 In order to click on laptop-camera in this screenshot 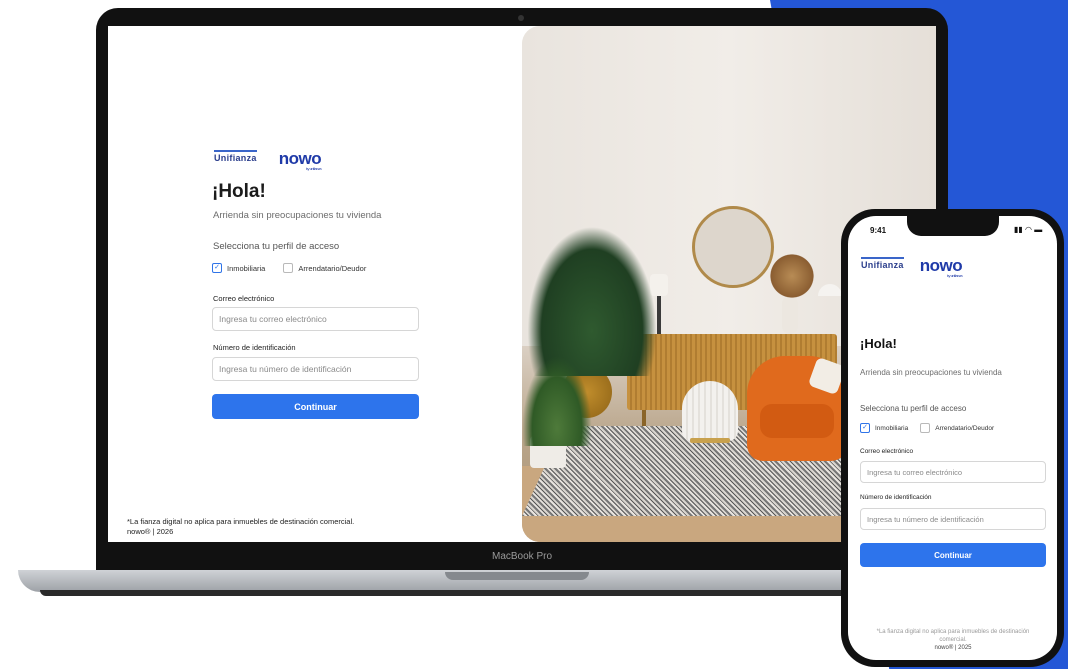, I will do `click(521, 18)`.